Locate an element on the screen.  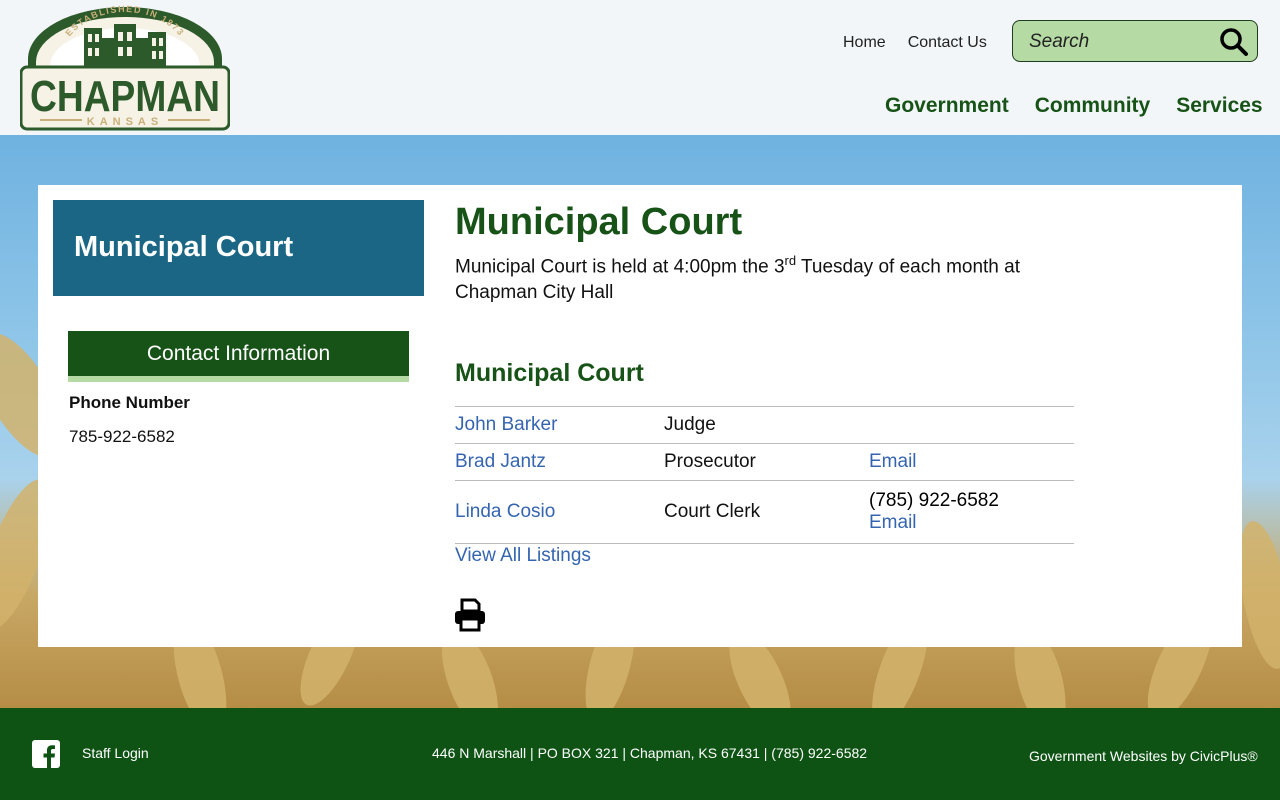
print-icon is located at coordinates (470, 615).